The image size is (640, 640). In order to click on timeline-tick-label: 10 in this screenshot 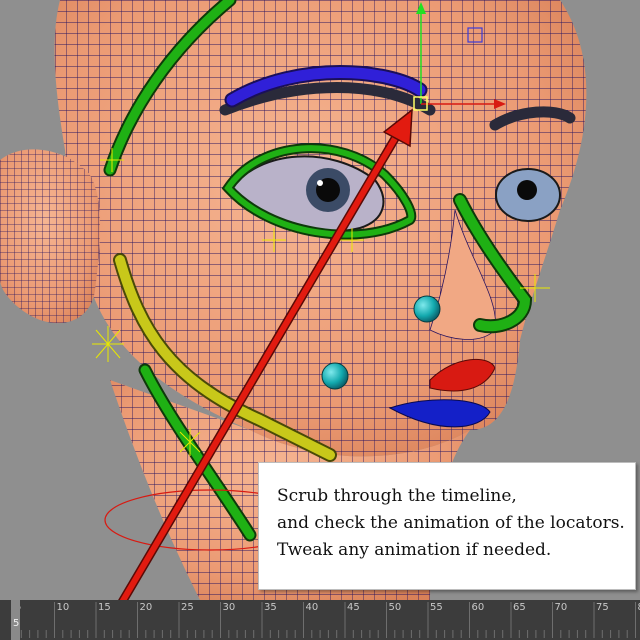, I will do `click(63, 607)`.